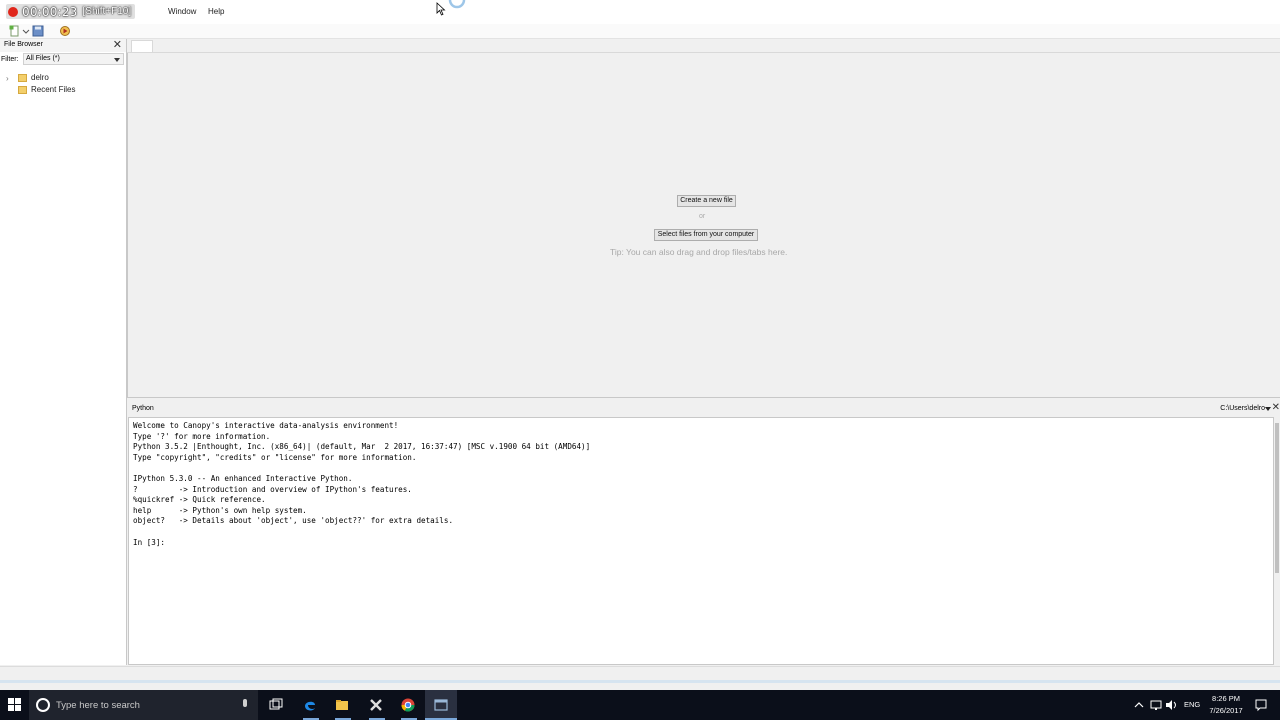  Describe the element at coordinates (457, 4) in the screenshot. I see `loading-spinner-icon` at that location.